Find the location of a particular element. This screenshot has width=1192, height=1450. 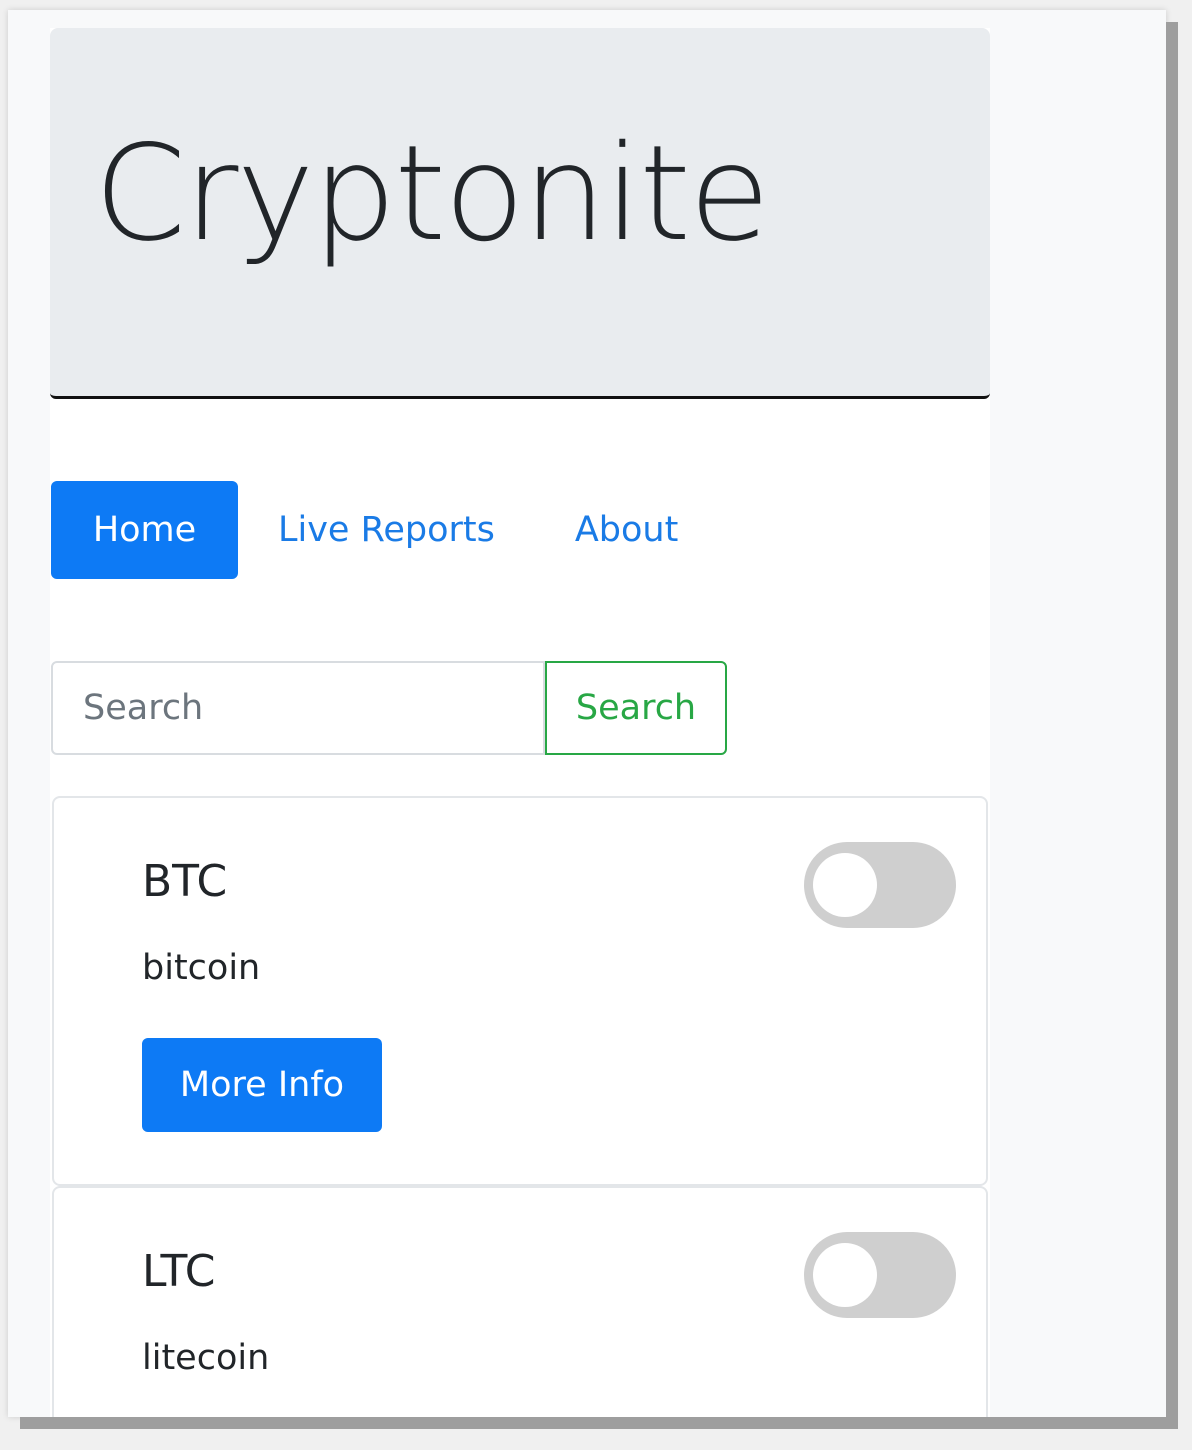

more-info-button: More Info is located at coordinates (262, 1085).